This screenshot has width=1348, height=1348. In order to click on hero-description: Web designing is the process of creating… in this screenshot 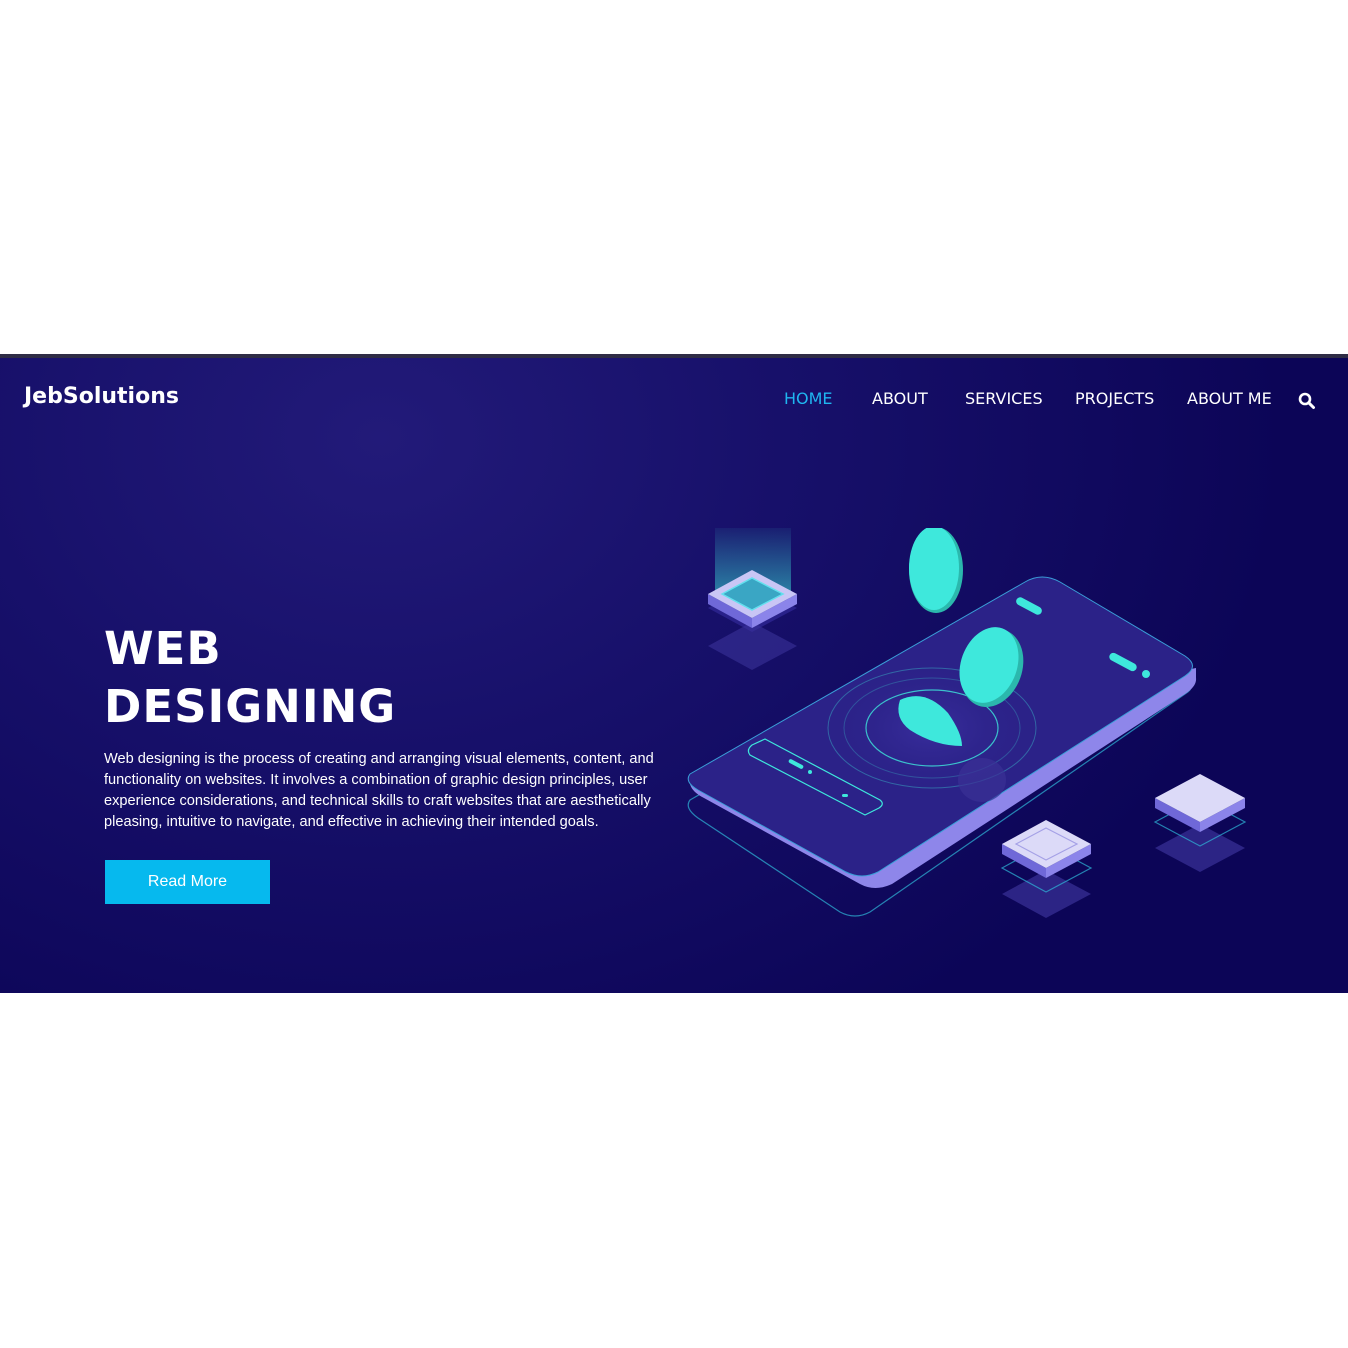, I will do `click(379, 790)`.